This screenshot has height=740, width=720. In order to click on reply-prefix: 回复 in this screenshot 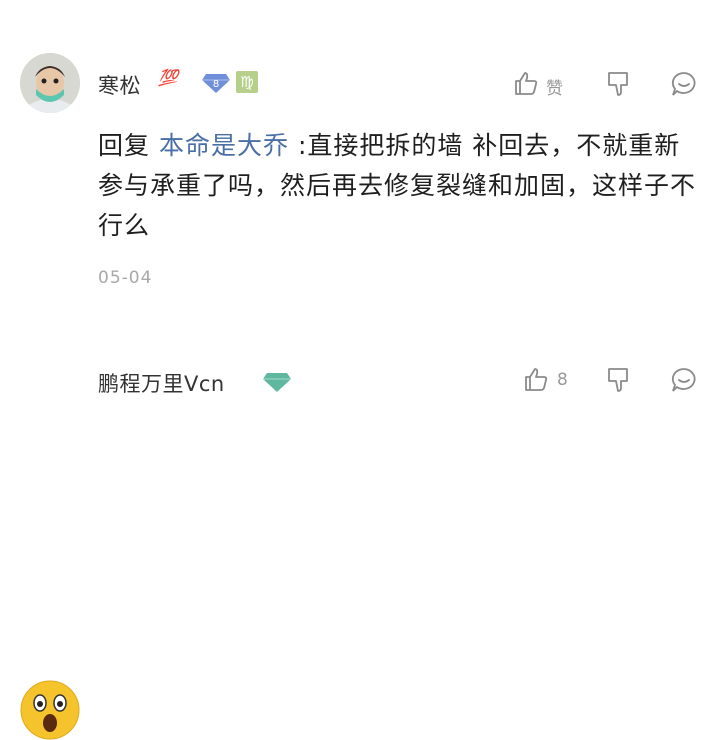, I will do `click(124, 145)`.